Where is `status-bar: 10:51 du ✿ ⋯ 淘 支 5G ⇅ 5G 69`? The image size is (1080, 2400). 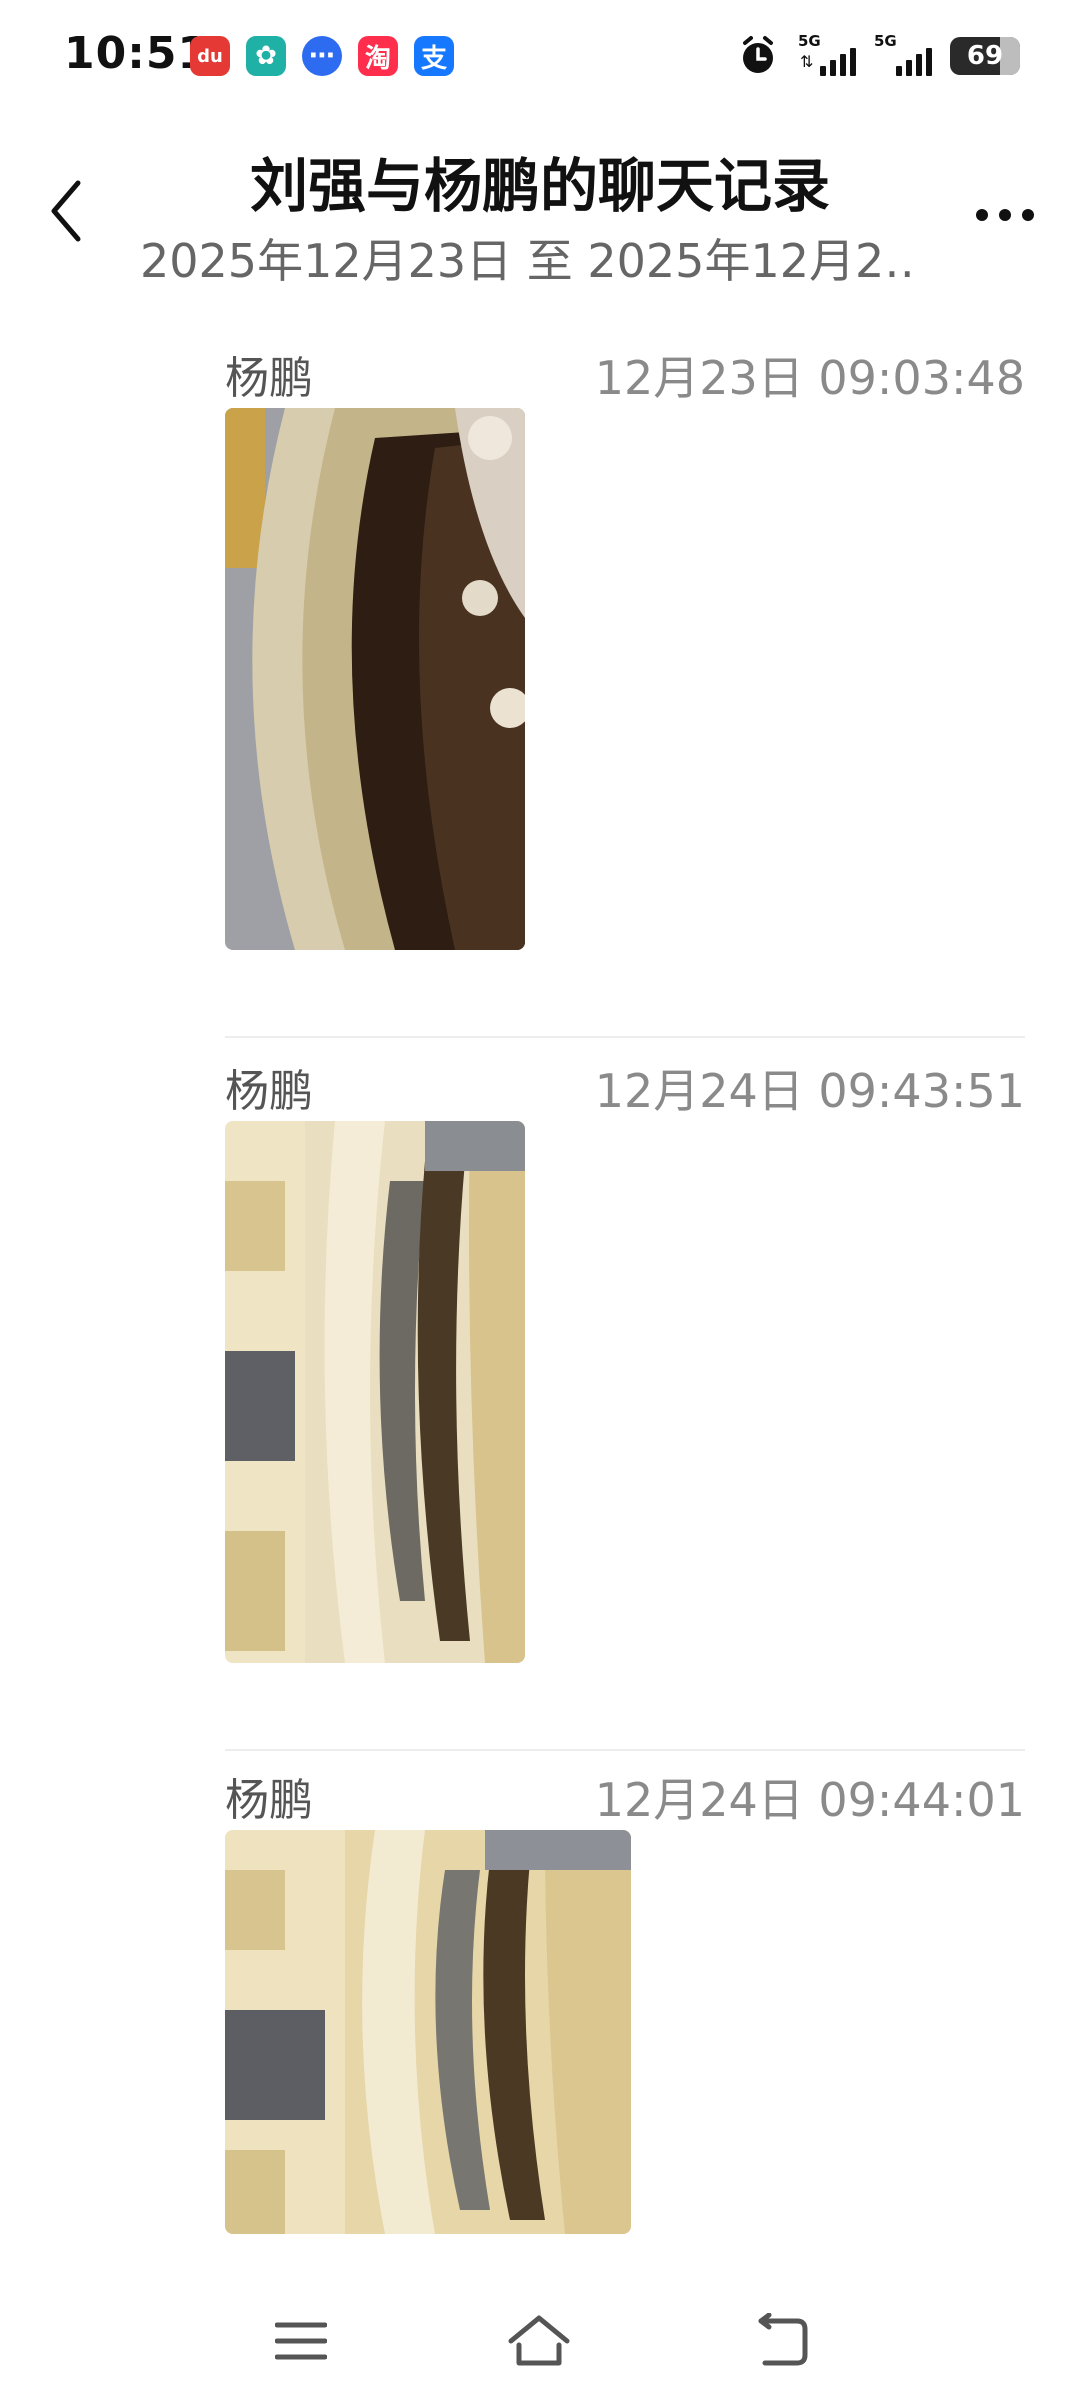
status-bar: 10:51 du ✿ ⋯ 淘 支 5G ⇅ 5G 69 is located at coordinates (540, 57).